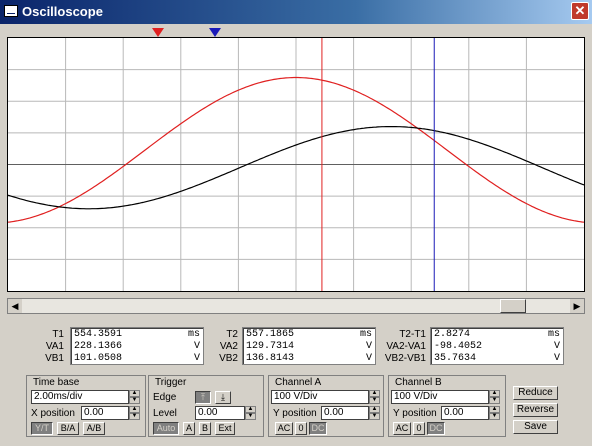  What do you see at coordinates (105, 413) in the screenshot?
I see `xpos-input: 0.00` at bounding box center [105, 413].